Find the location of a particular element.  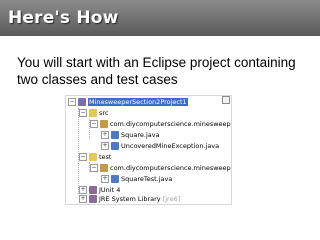

tree-item-label: SquareTest.java is located at coordinates (147, 179).